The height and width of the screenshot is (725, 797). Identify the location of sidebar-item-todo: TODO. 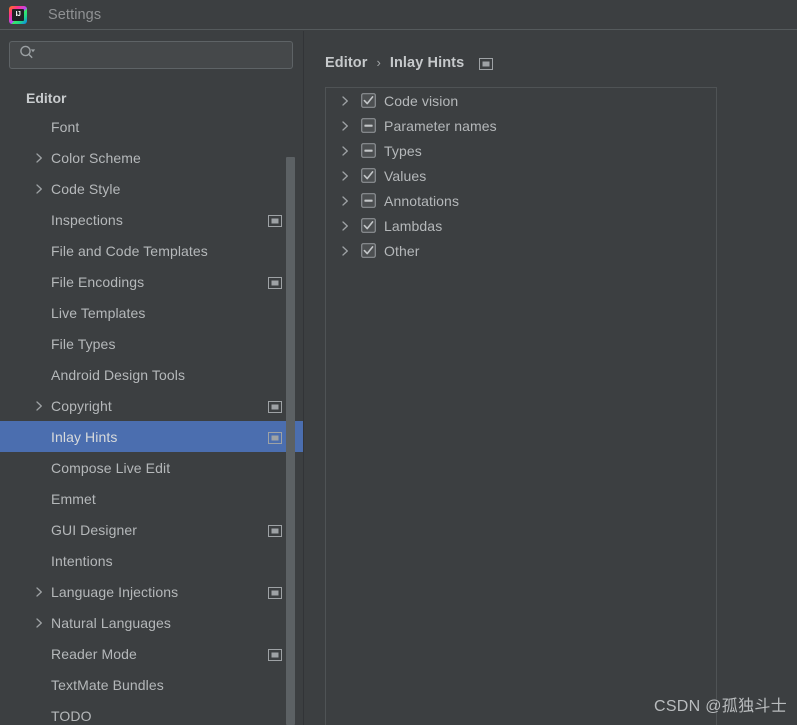
(152, 712).